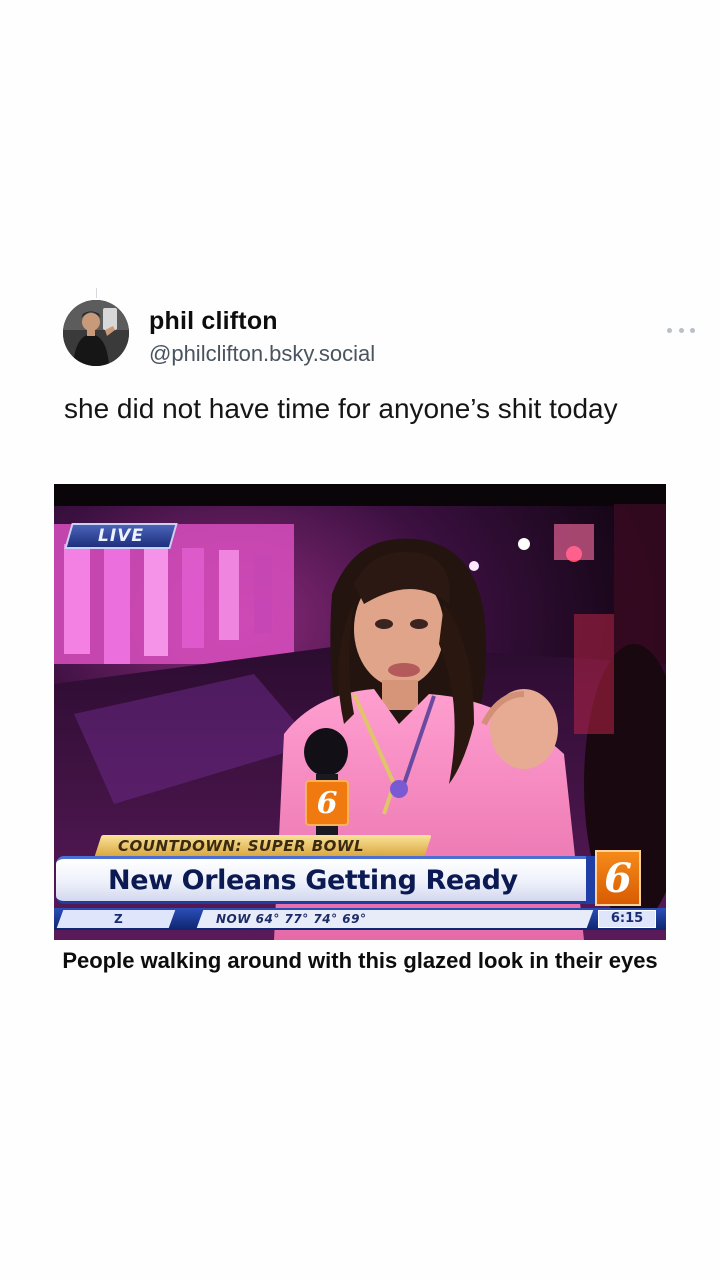  What do you see at coordinates (383, 335) in the screenshot?
I see `post-header: phil clifton @philclifton.bsky.social` at bounding box center [383, 335].